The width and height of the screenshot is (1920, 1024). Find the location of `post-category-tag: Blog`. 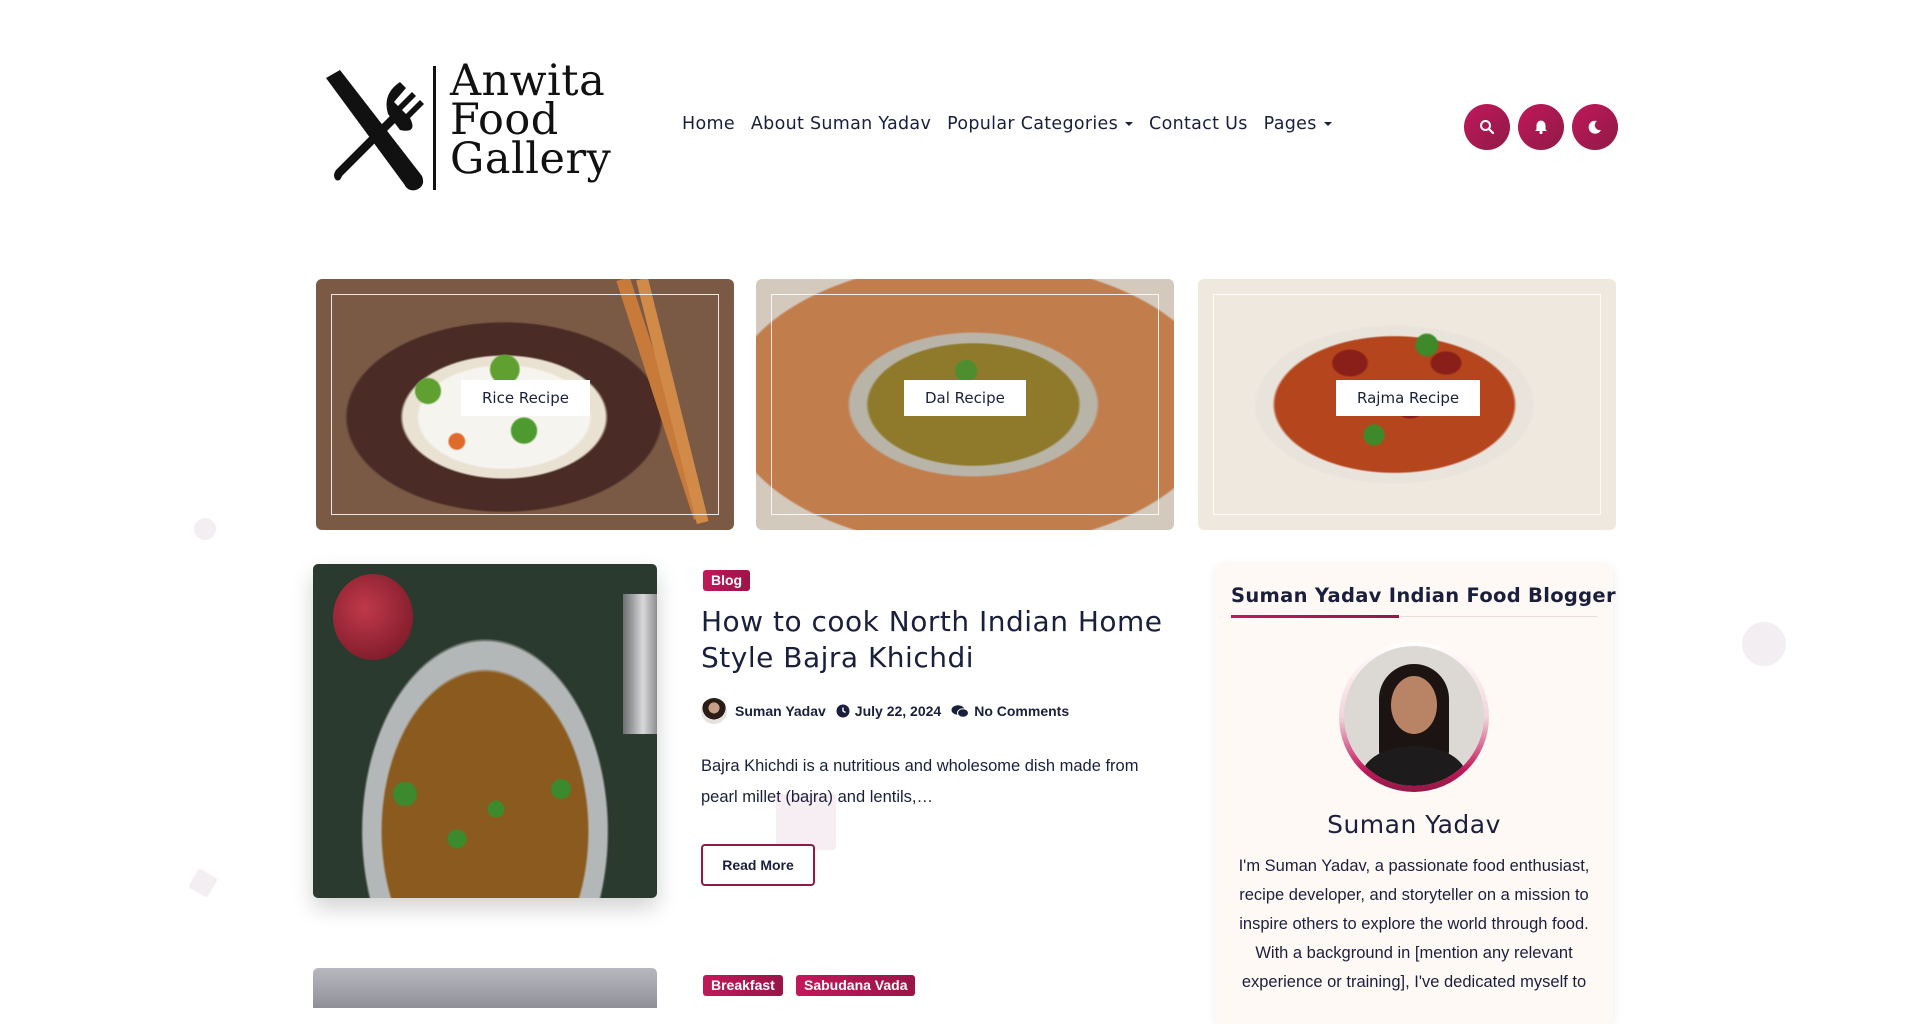

post-category-tag: Blog is located at coordinates (727, 580).